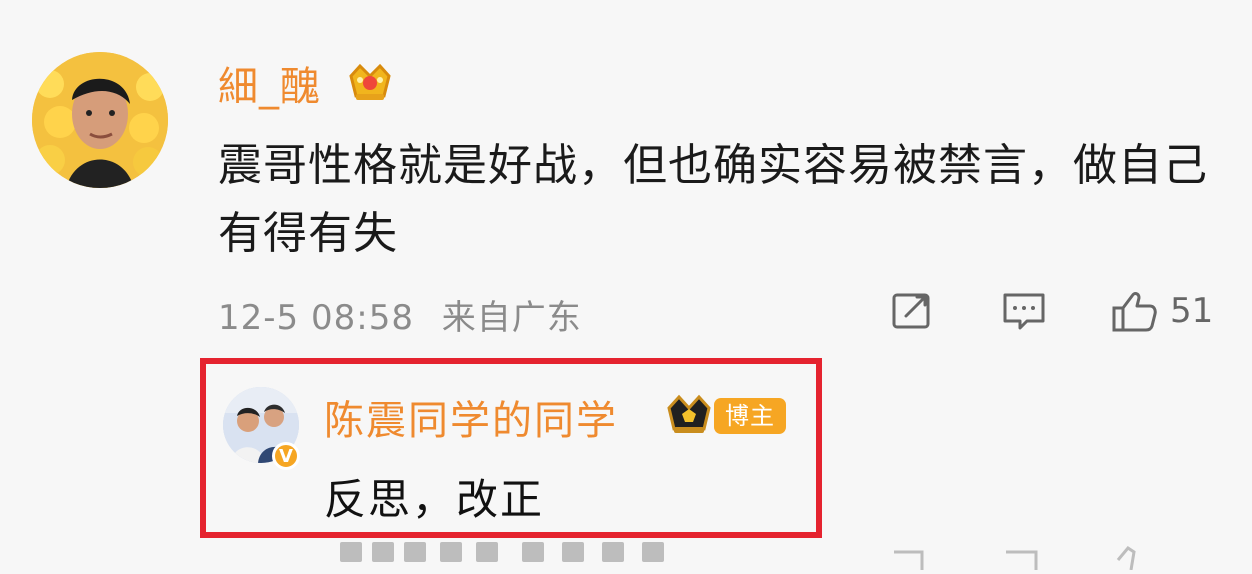  I want to click on reply-button, so click(1024, 311).